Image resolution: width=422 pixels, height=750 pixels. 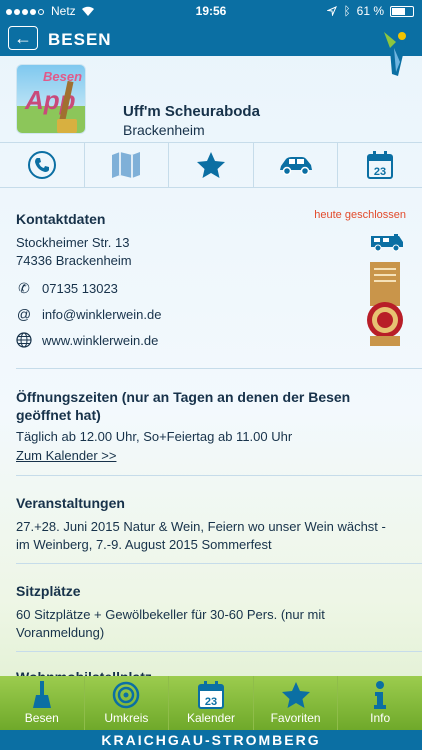 I want to click on tab-label: Info, so click(x=380, y=718).